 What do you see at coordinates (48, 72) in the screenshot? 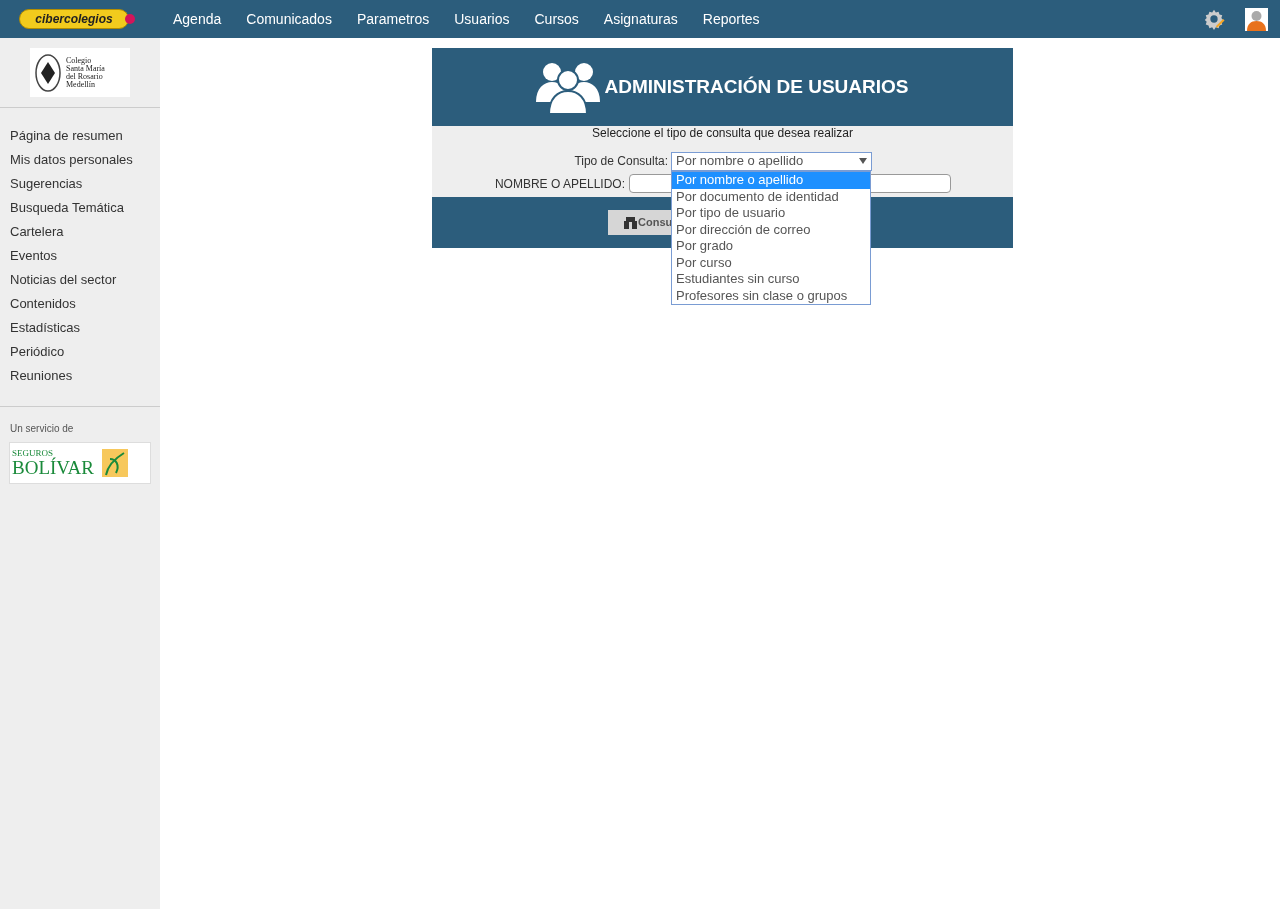
I see `crest-icon` at bounding box center [48, 72].